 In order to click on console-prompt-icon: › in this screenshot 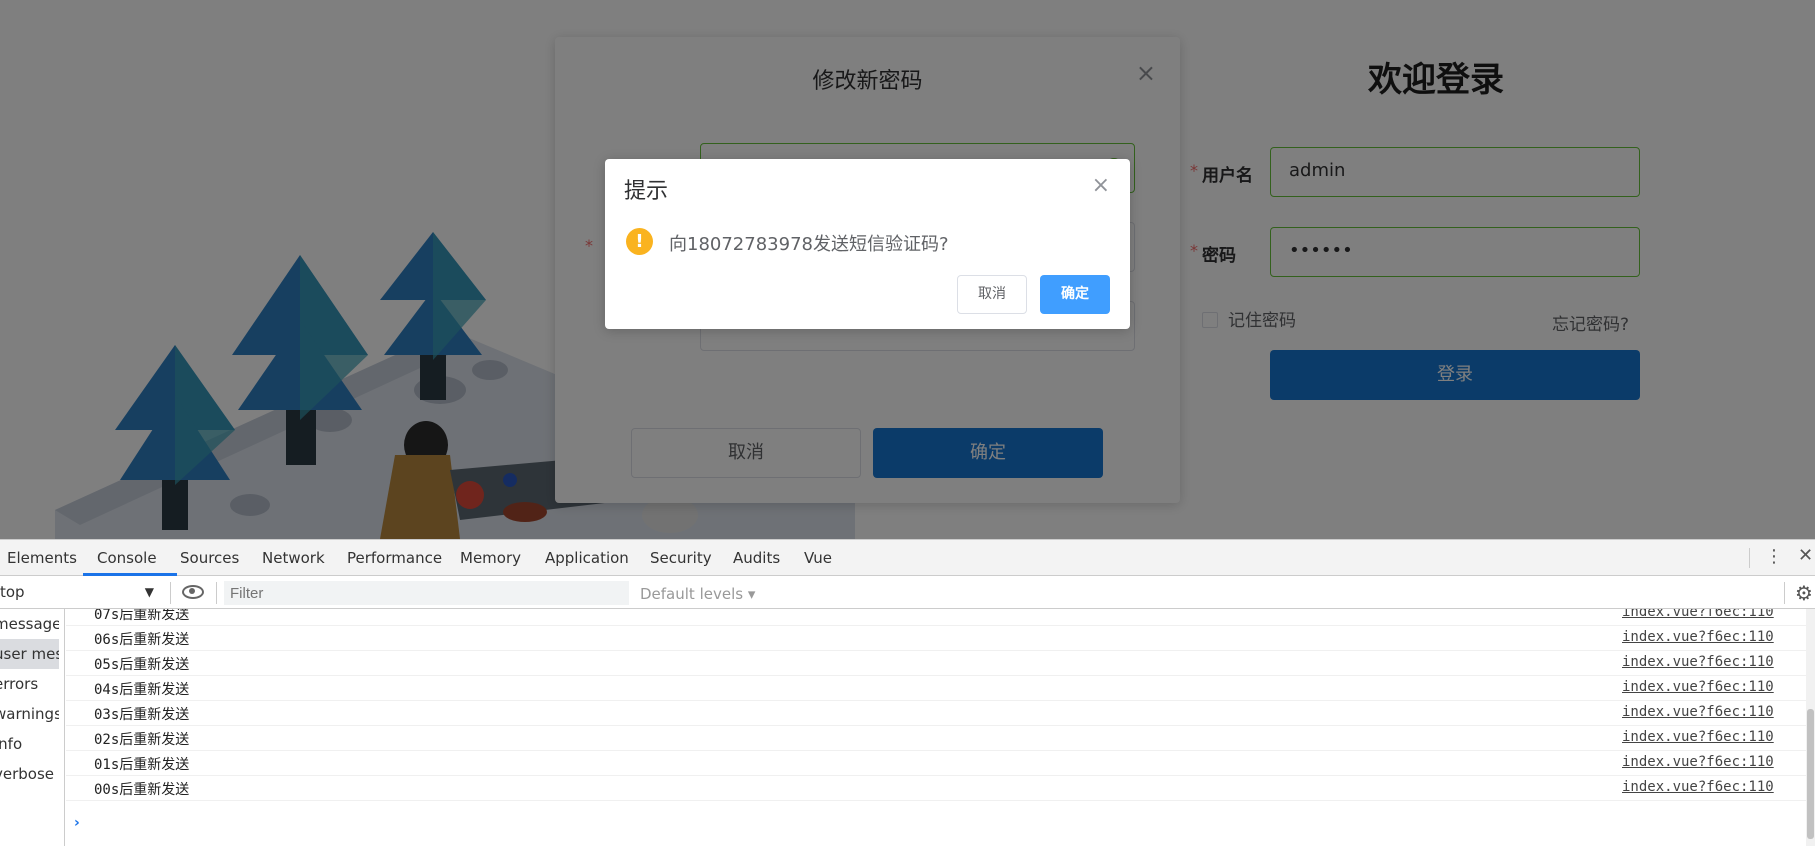, I will do `click(77, 823)`.